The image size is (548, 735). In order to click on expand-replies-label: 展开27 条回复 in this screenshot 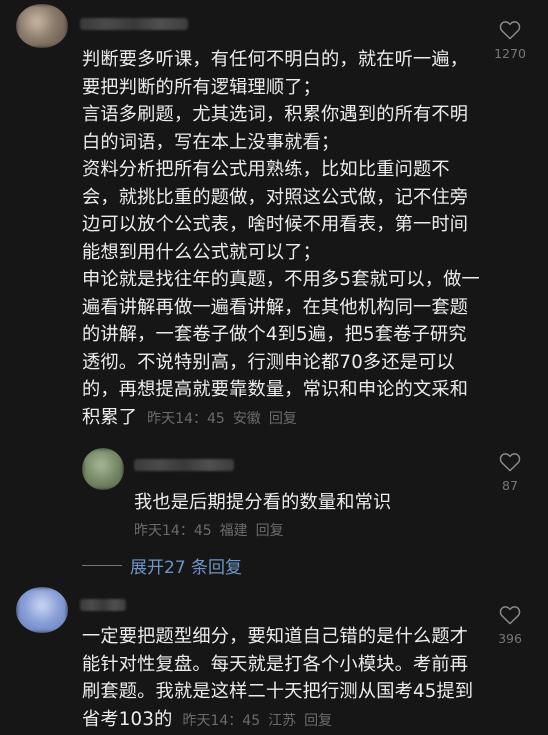, I will do `click(186, 568)`.